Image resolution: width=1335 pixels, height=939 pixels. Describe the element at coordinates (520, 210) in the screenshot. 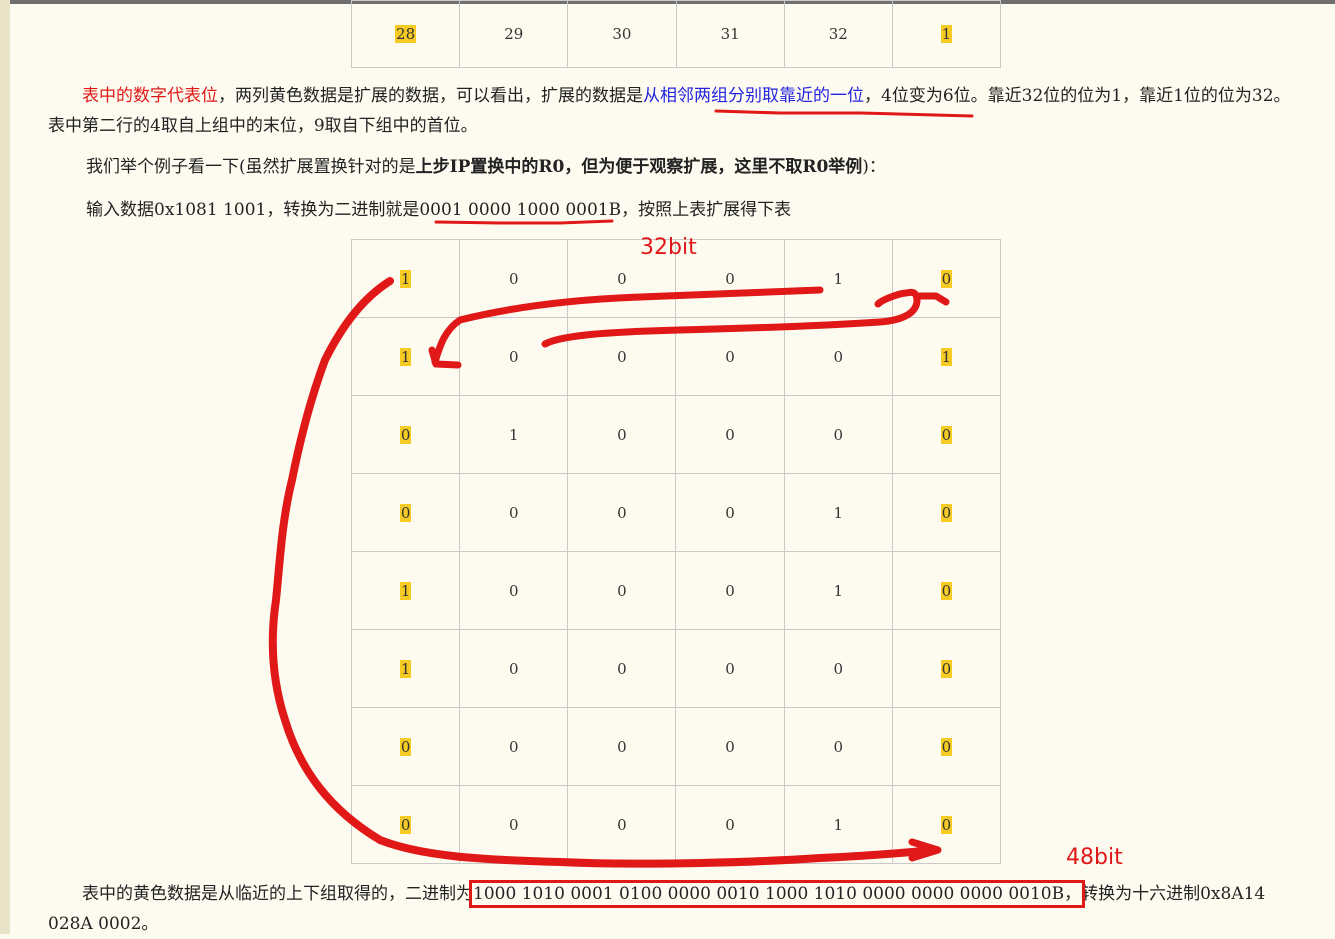

I see `underlined-binary: 0001 0000 1000 0001B` at that location.